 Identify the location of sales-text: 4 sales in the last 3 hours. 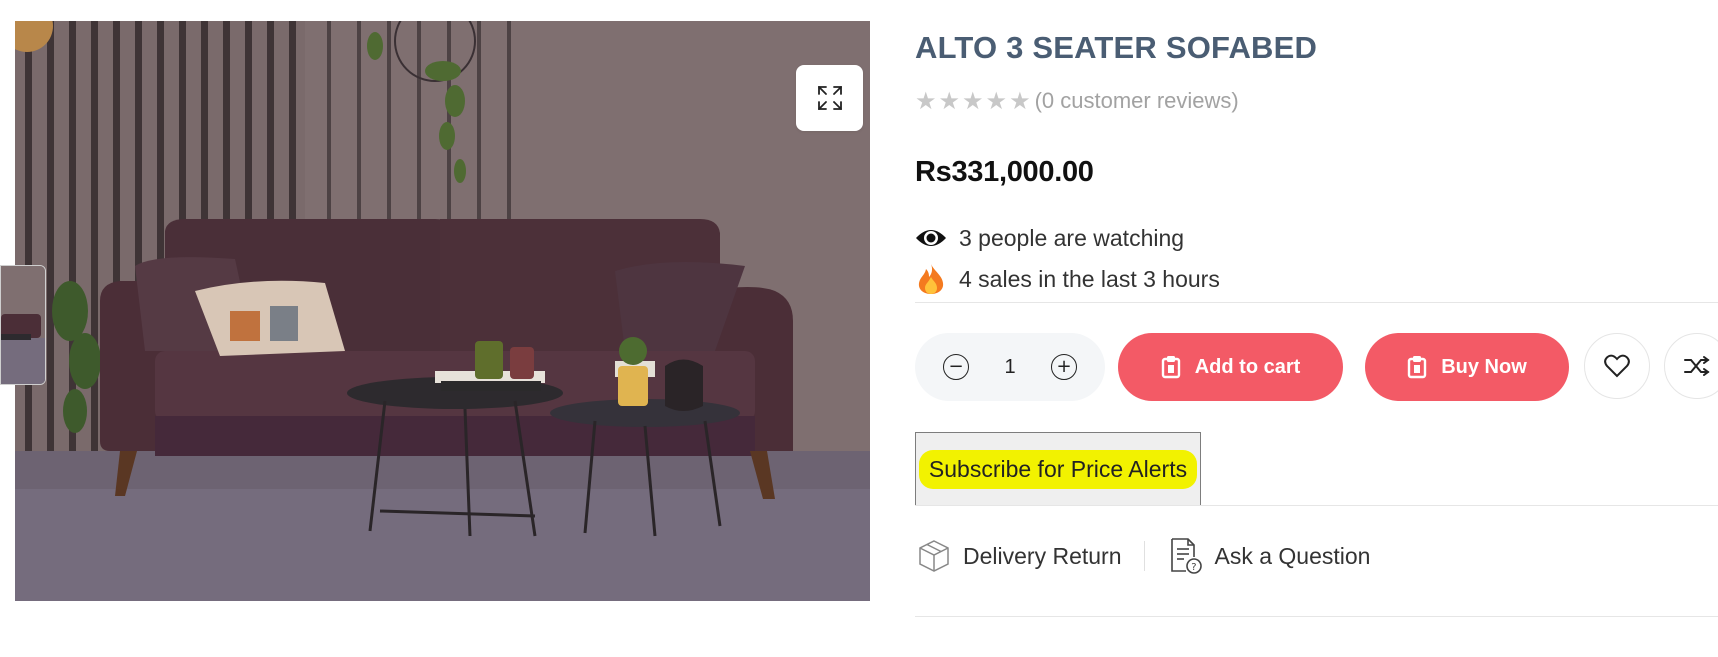
(1089, 278).